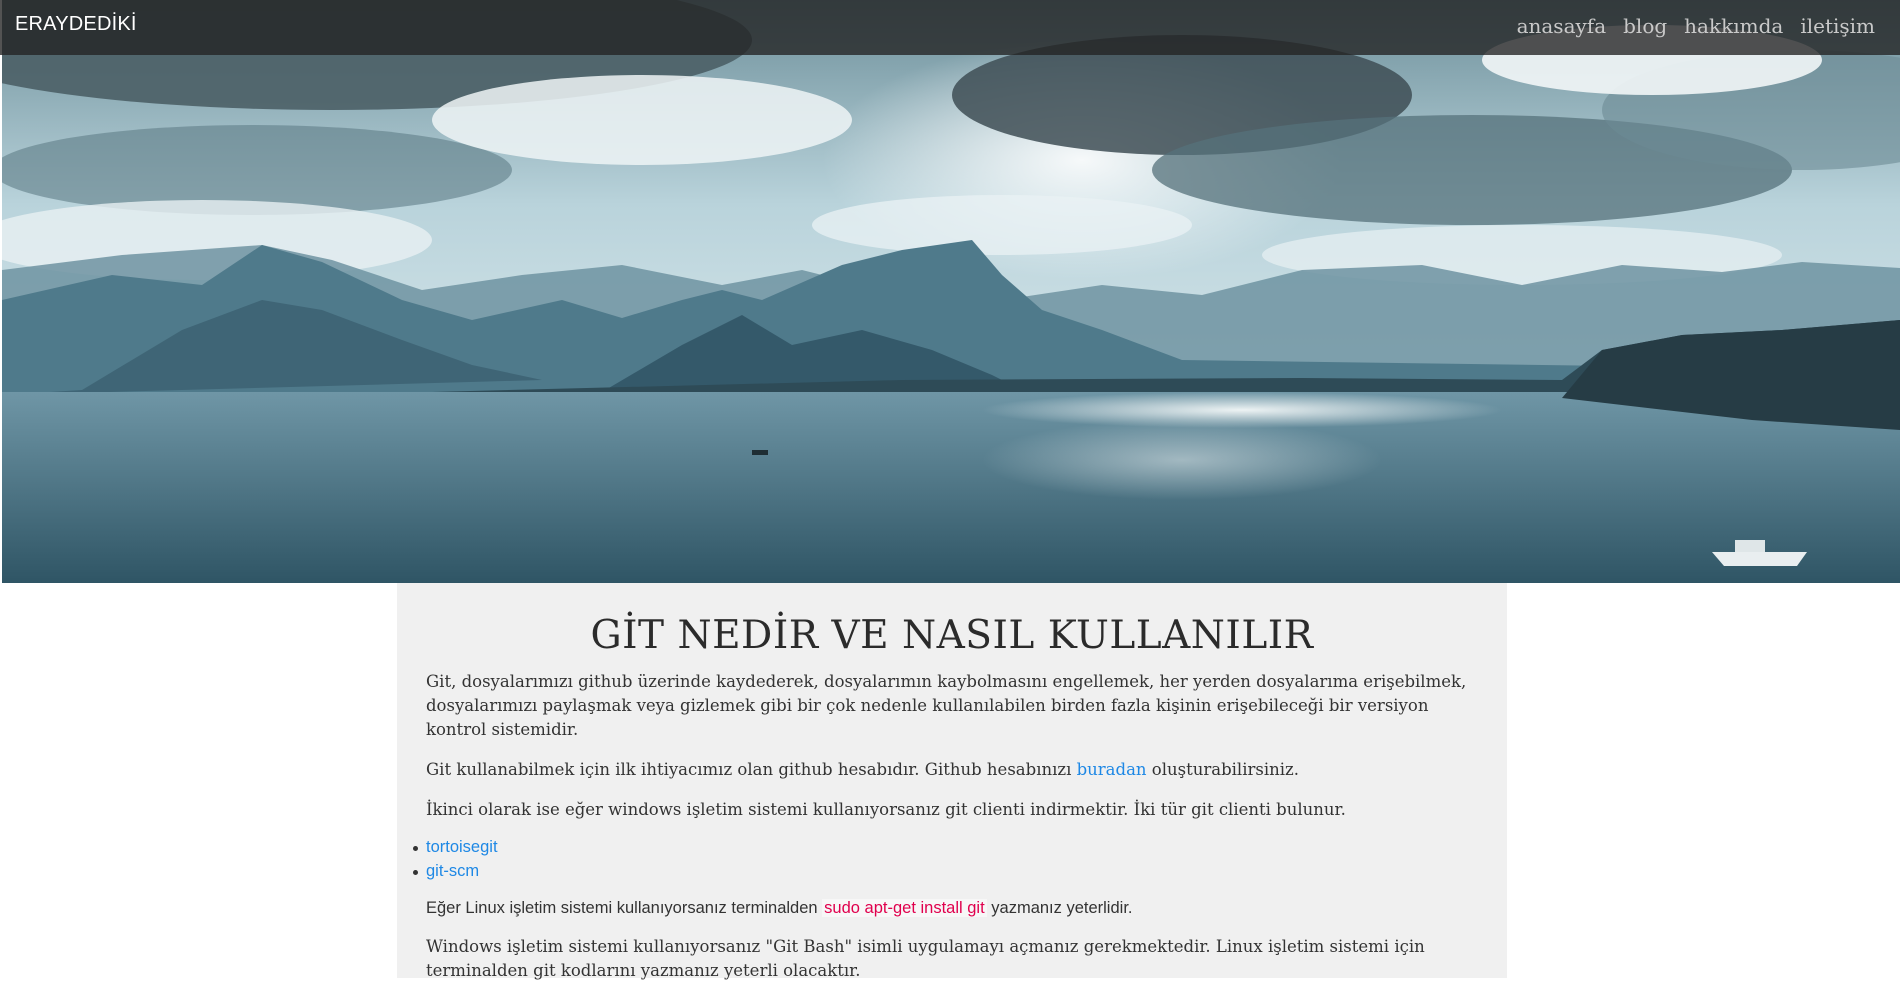  Describe the element at coordinates (960, 871) in the screenshot. I see `git-scm-link: git-scm` at that location.